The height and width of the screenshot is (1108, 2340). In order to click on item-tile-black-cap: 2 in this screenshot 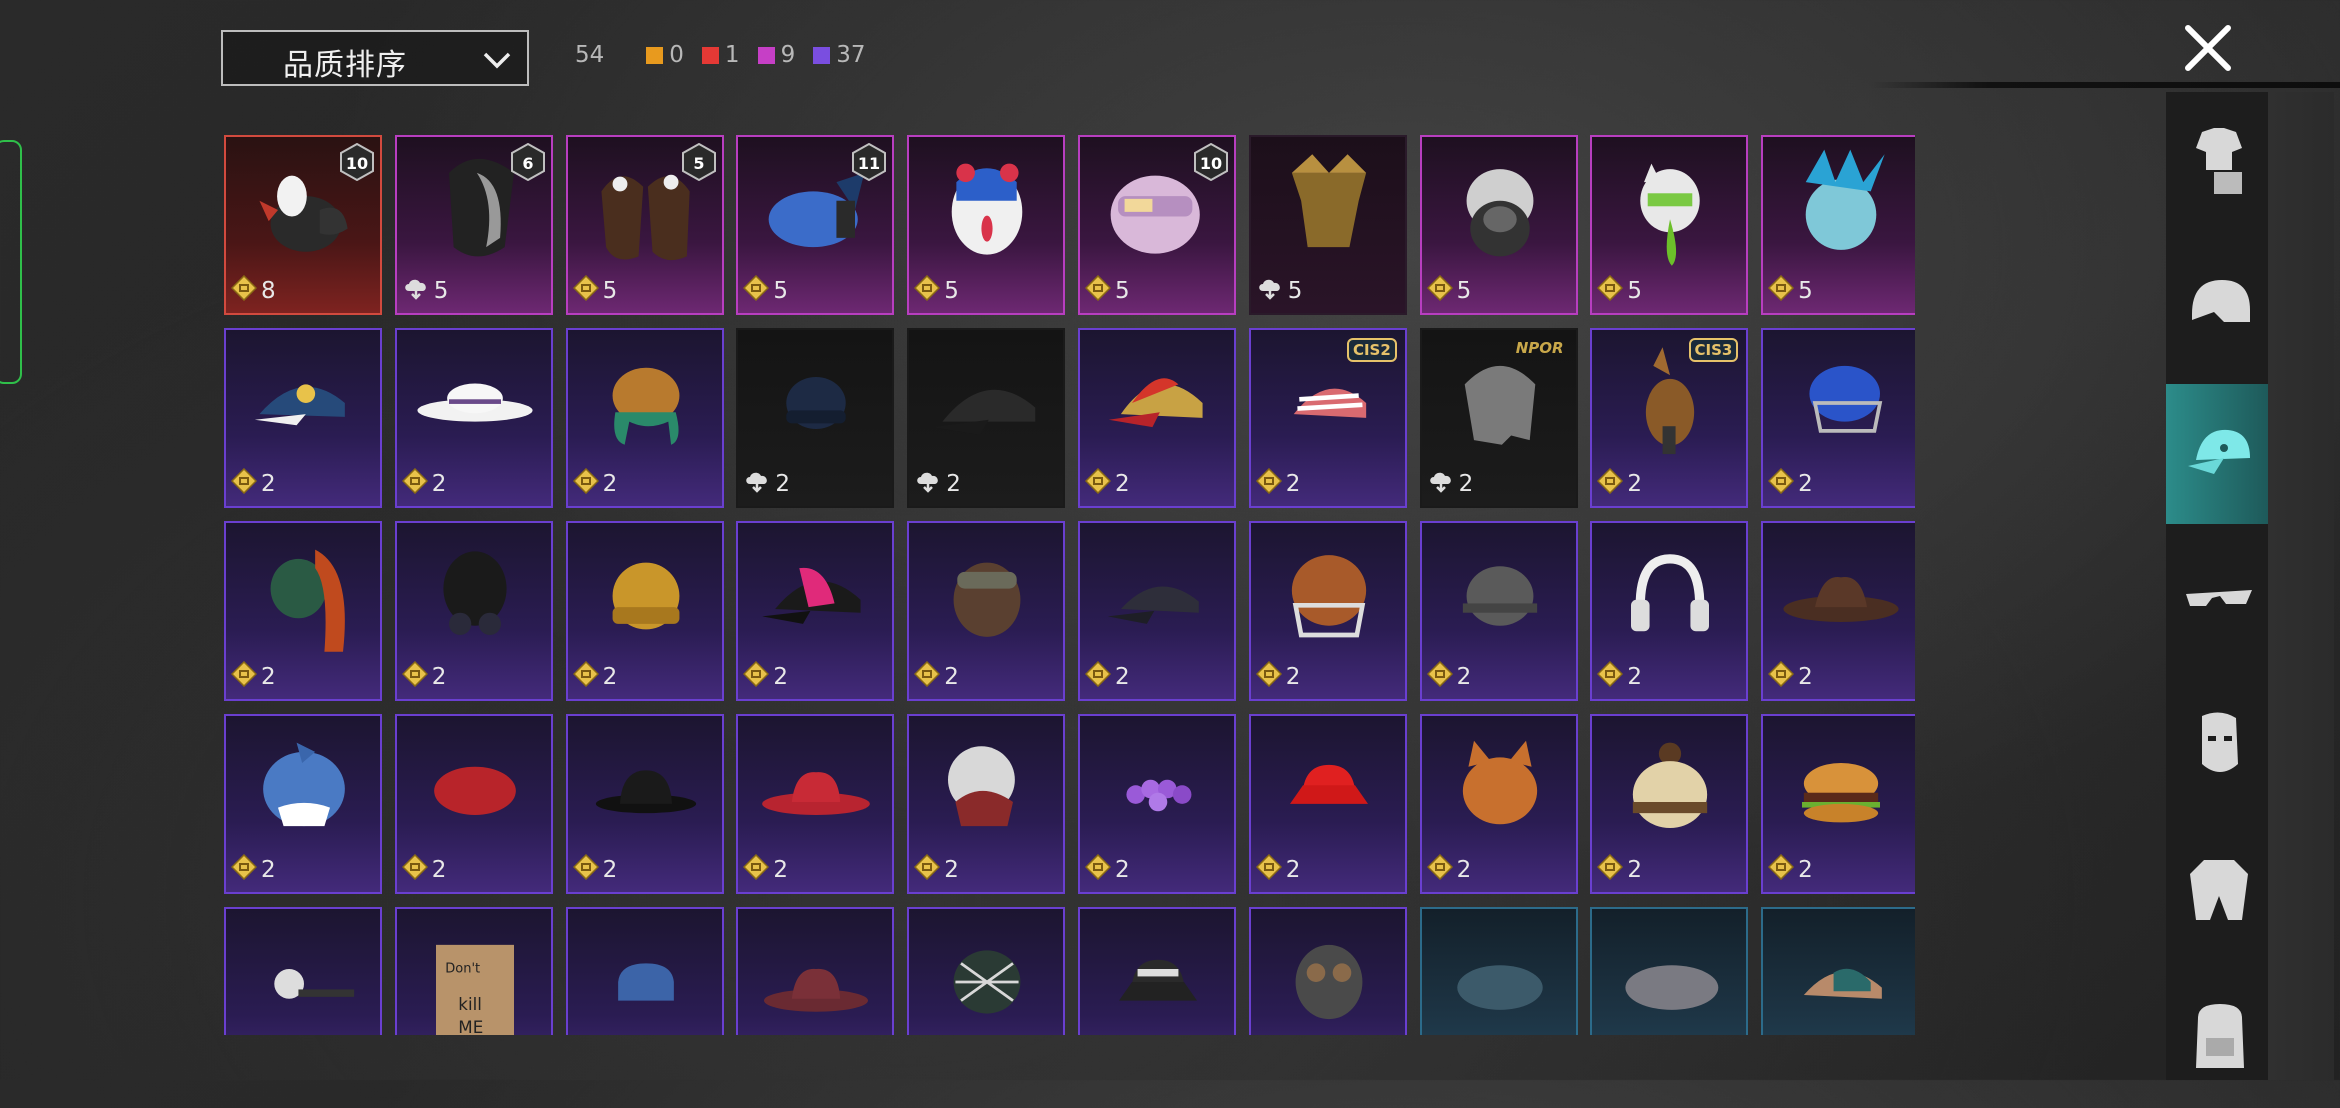, I will do `click(986, 418)`.